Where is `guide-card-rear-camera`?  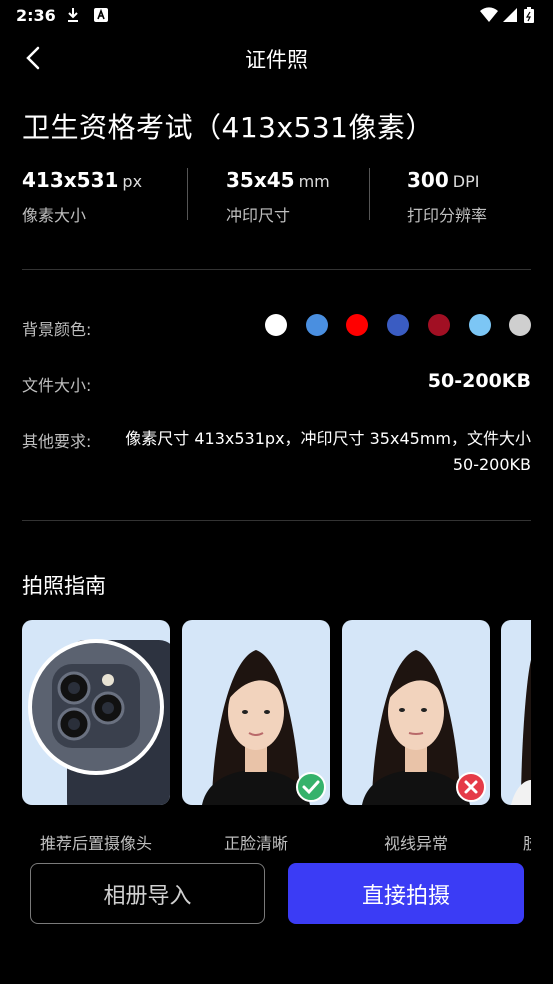 guide-card-rear-camera is located at coordinates (96, 712).